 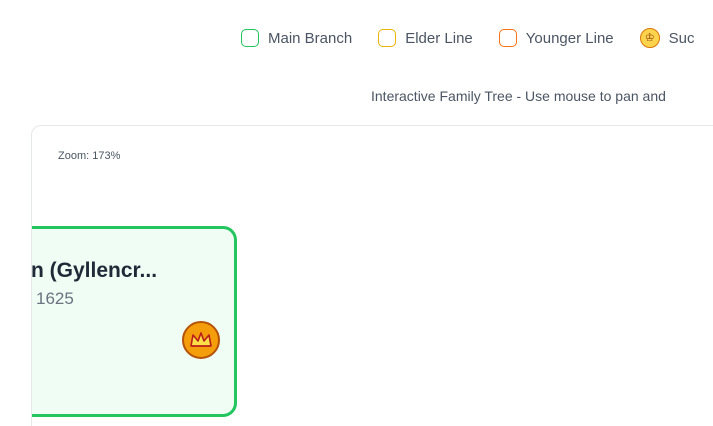 What do you see at coordinates (387, 38) in the screenshot?
I see `elder-line-swatch-icon` at bounding box center [387, 38].